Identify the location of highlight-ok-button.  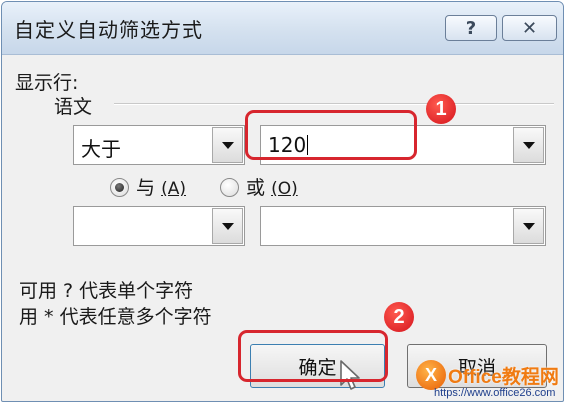
(313, 356).